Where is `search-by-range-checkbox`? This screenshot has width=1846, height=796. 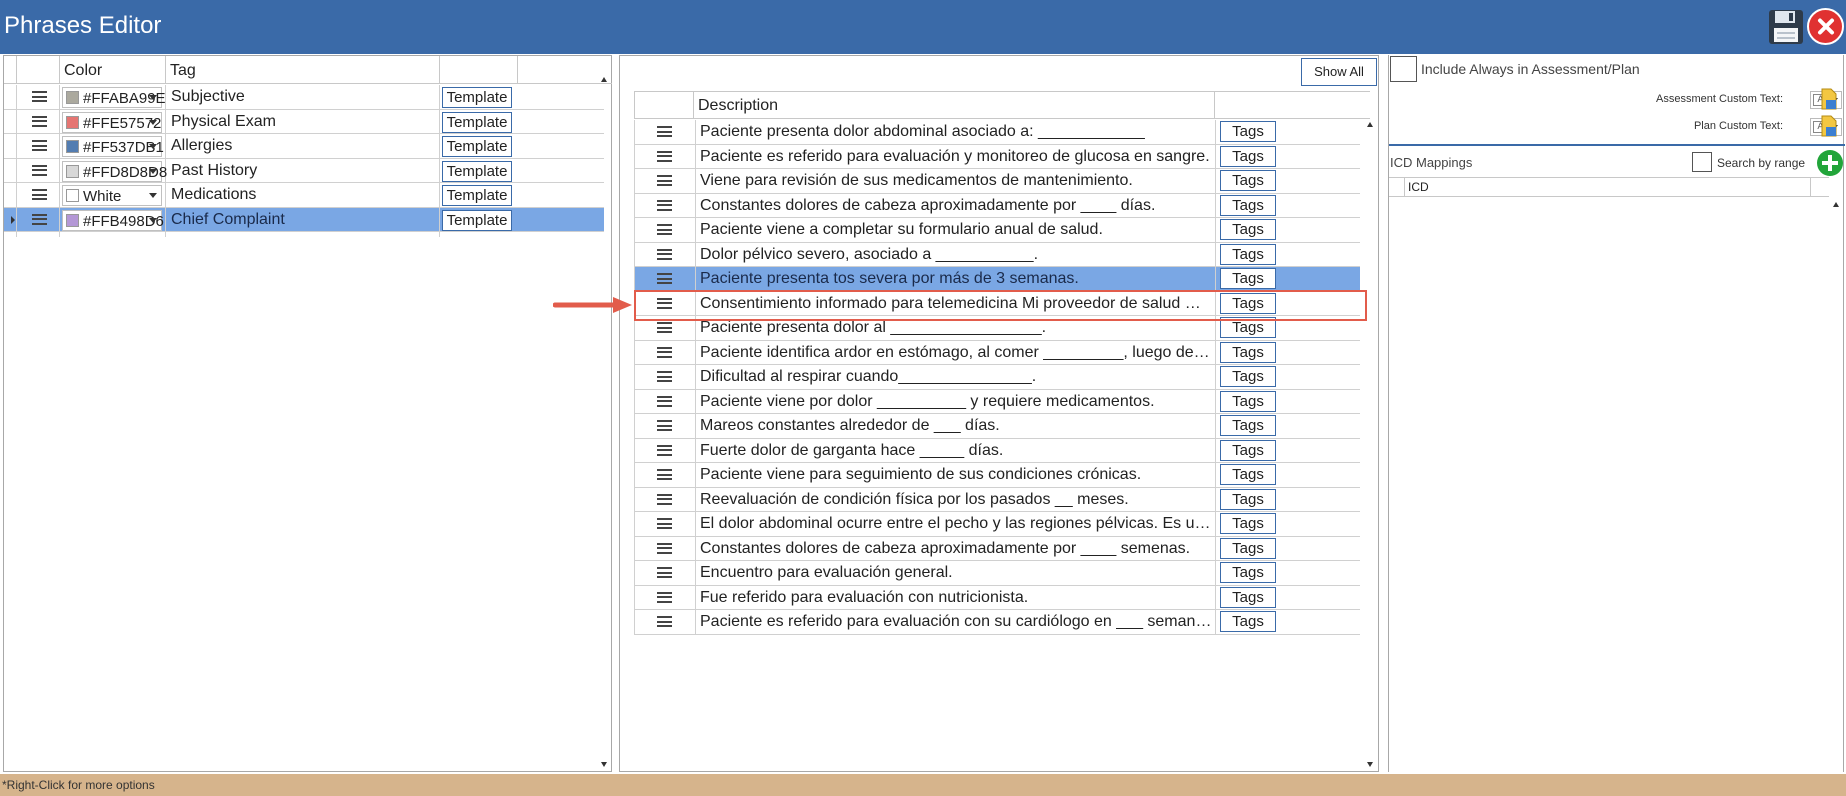
search-by-range-checkbox is located at coordinates (1702, 162).